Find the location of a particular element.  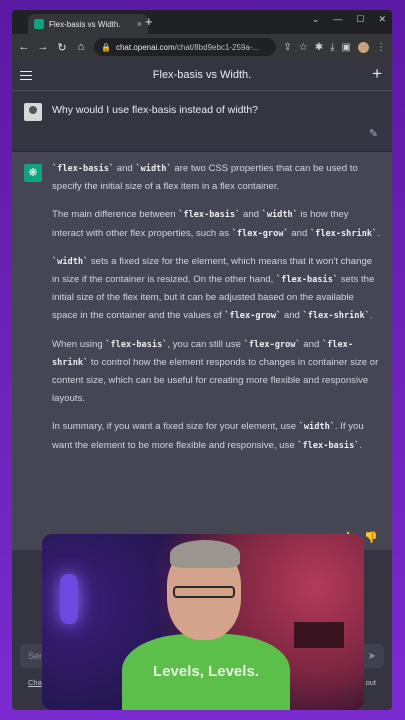

presenter-glasses is located at coordinates (204, 592).